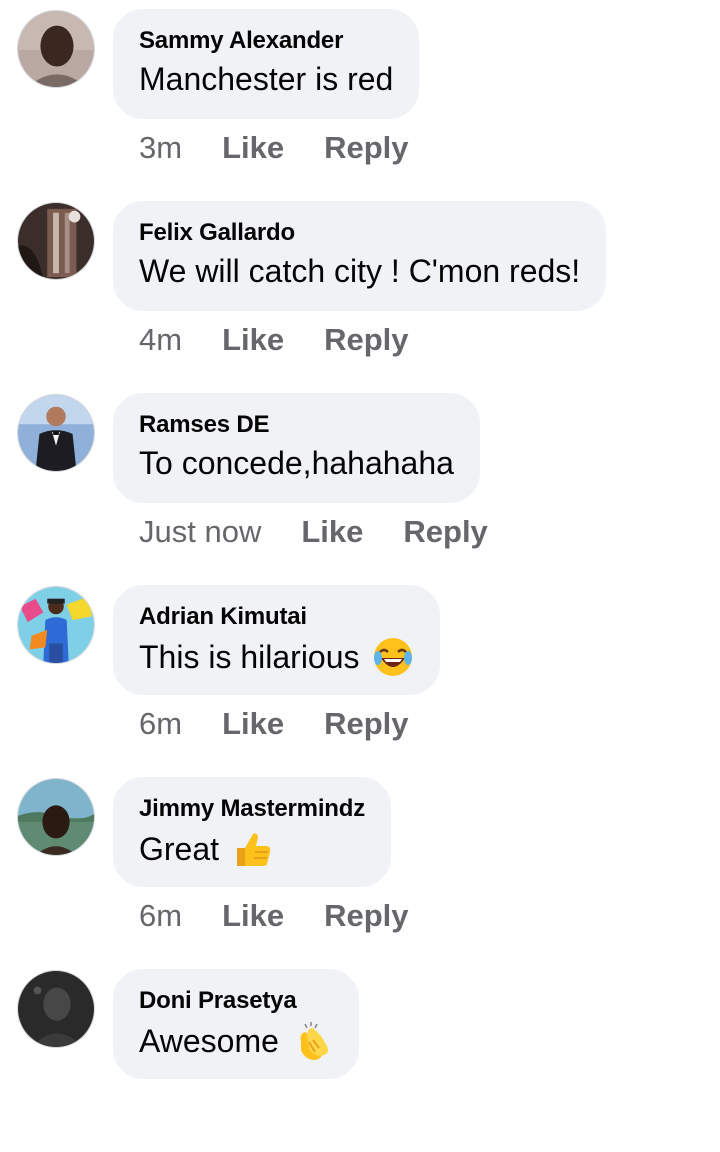 This screenshot has height=1152, width=720. I want to click on comment-text-content: We will catch city ! C'mon reds!, so click(360, 271).